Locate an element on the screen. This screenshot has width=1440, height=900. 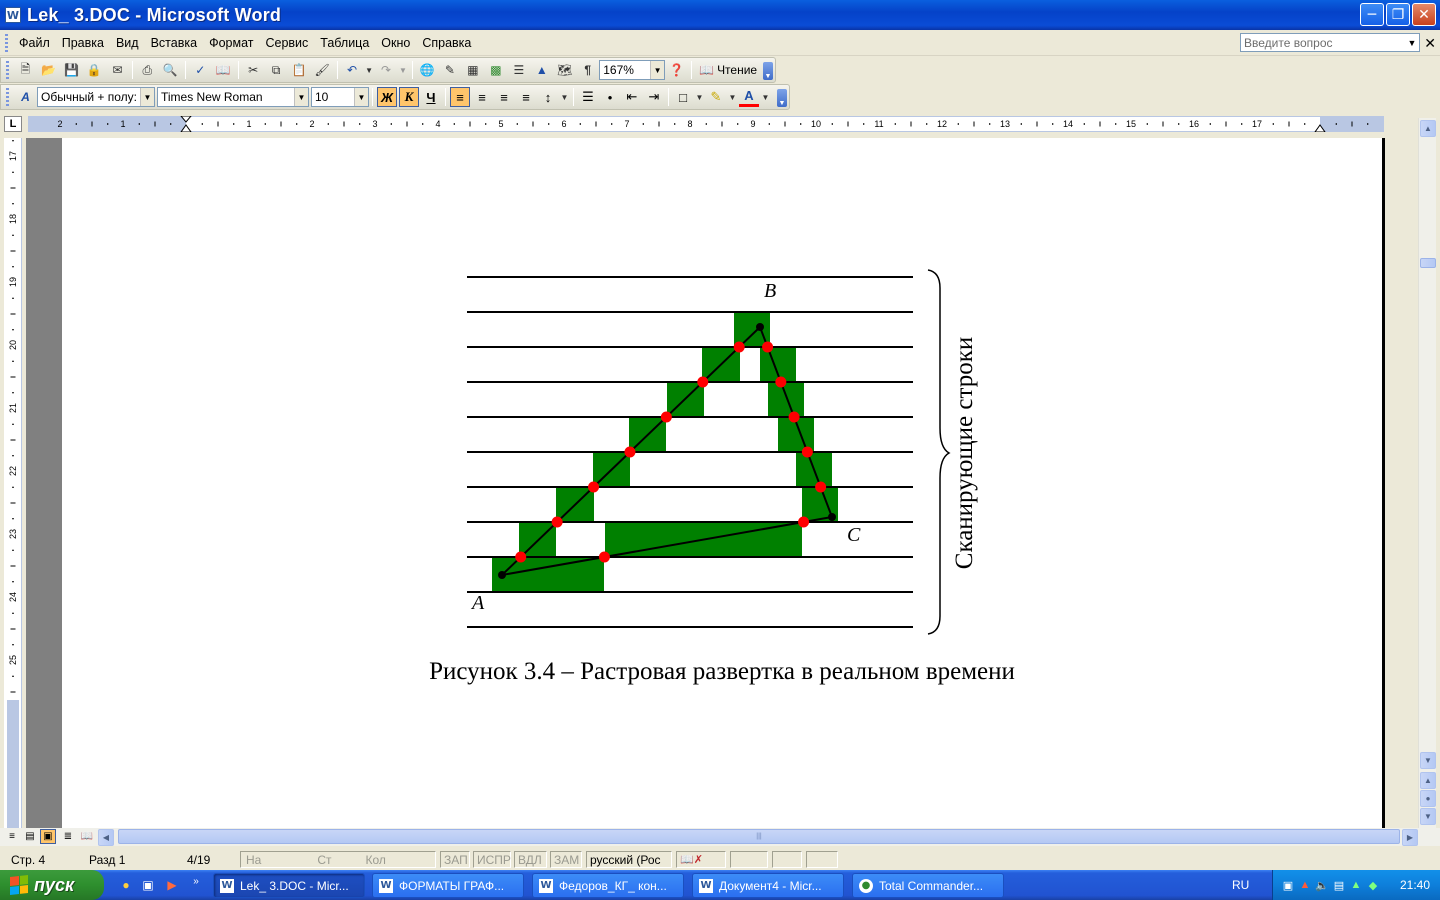
highlight-dropdown-icon: ▼ is located at coordinates (733, 97).